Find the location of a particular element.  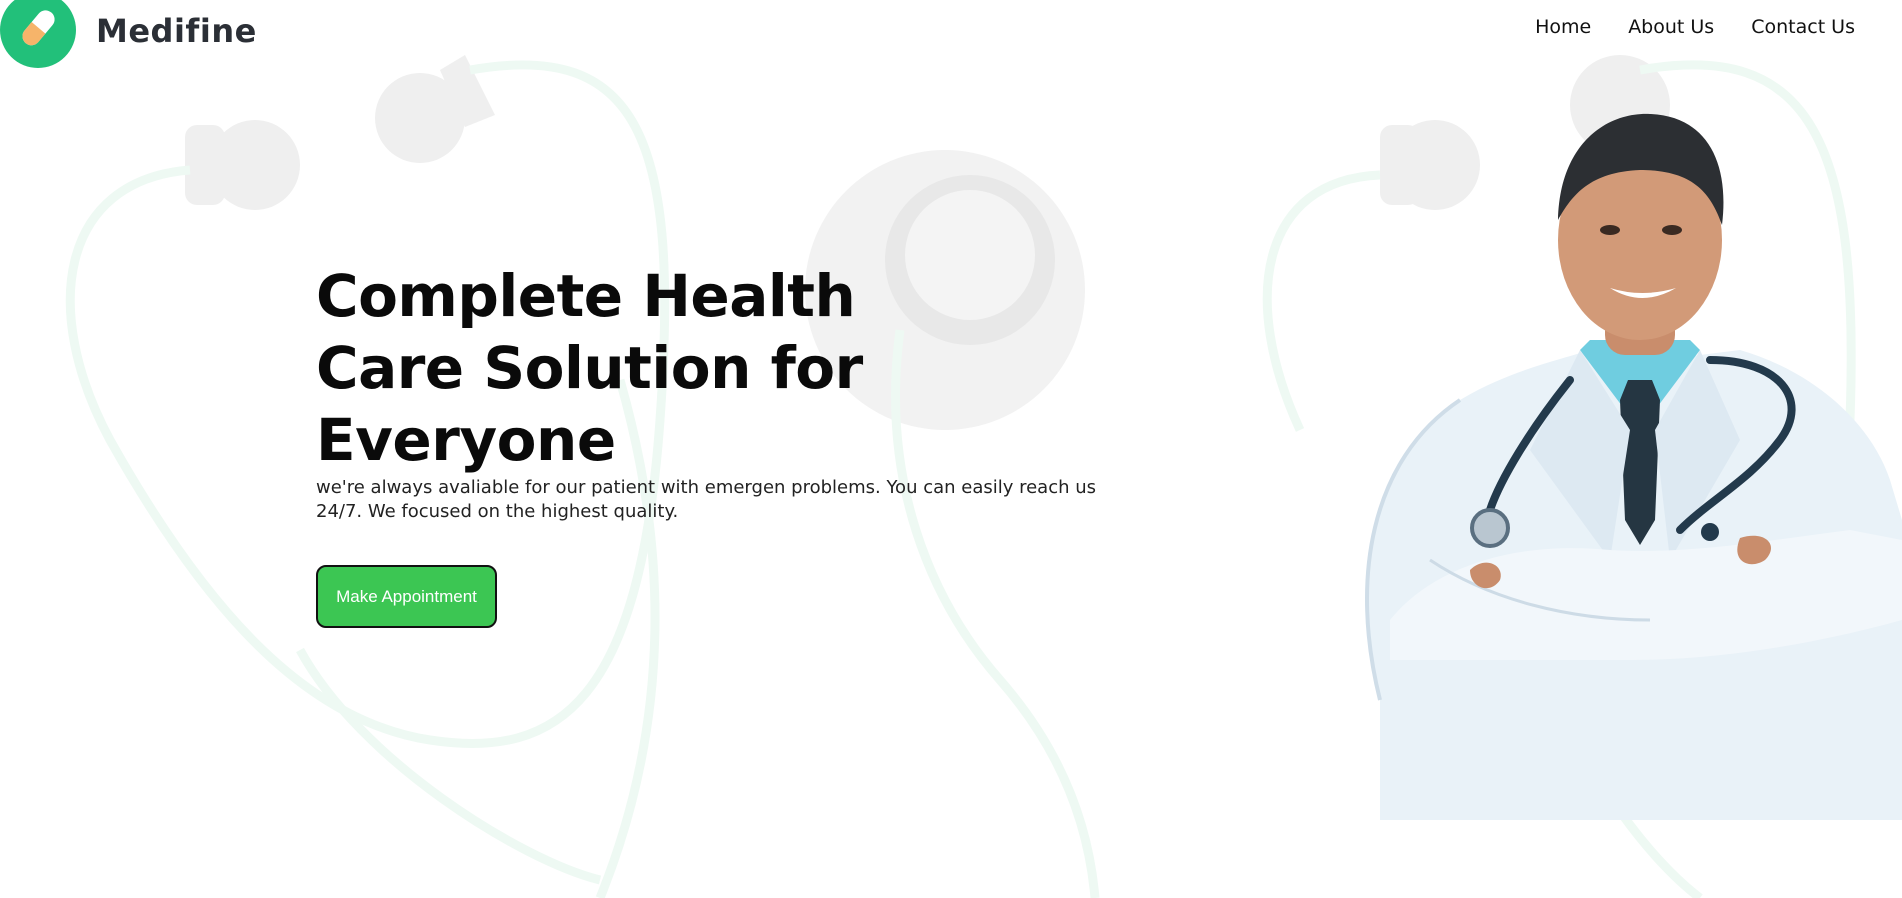

pill-icon is located at coordinates (38, 34).